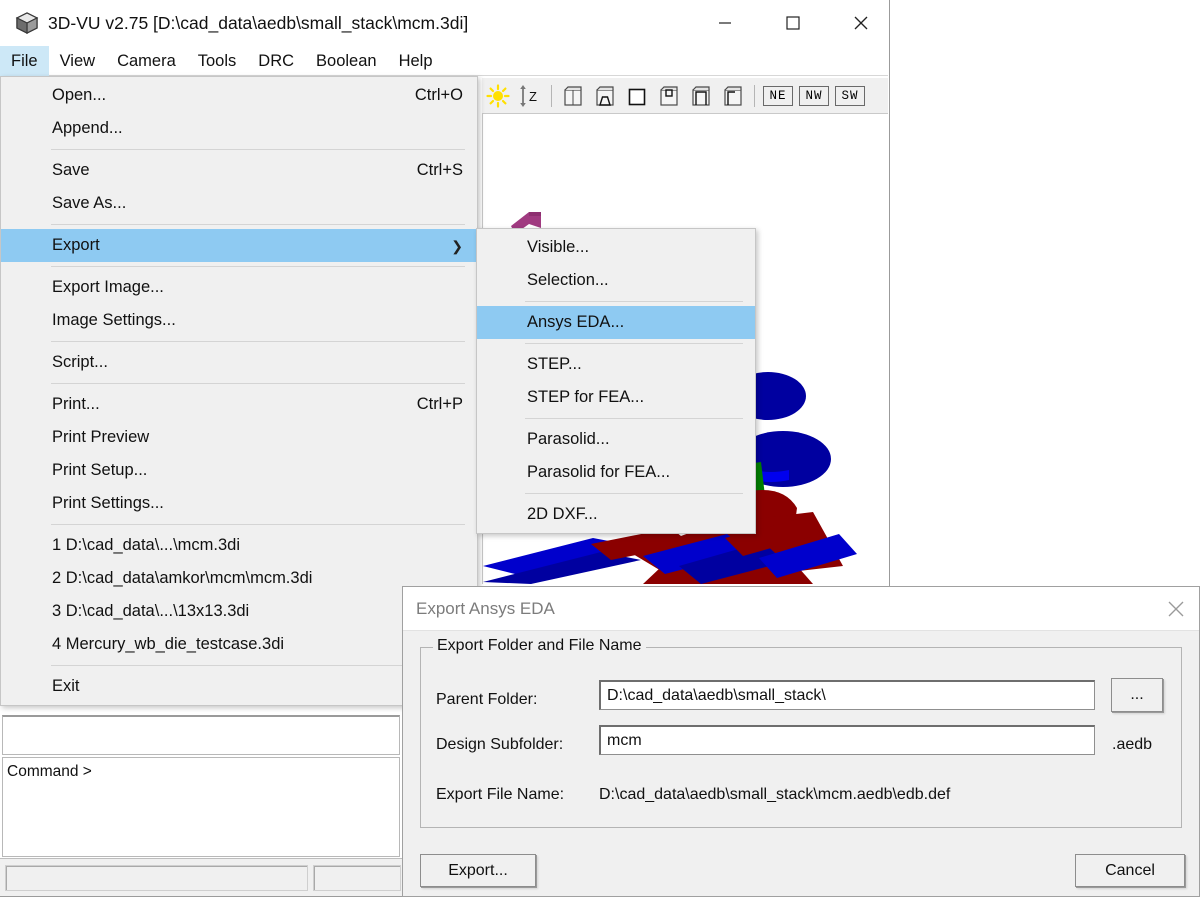 The height and width of the screenshot is (897, 1200). What do you see at coordinates (201, 807) in the screenshot?
I see `command-pane: Command >` at bounding box center [201, 807].